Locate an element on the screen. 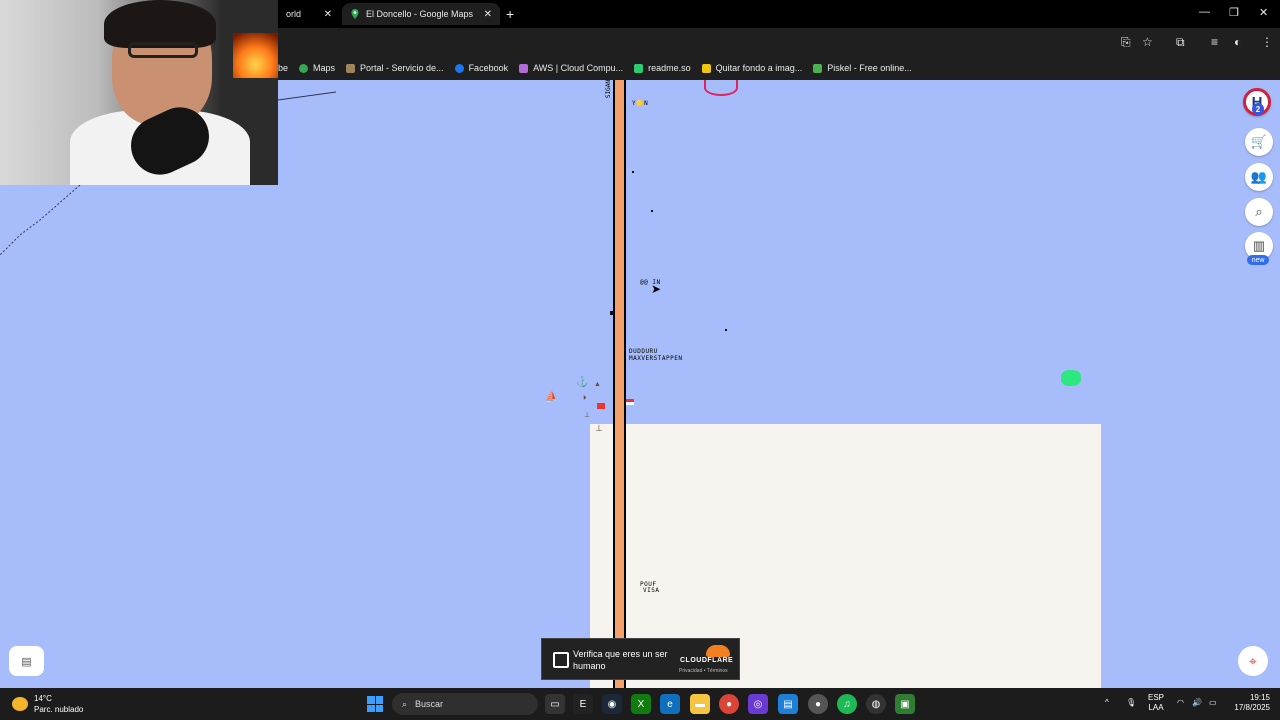 This screenshot has width=1280, height=720. chrome-icon: ● is located at coordinates (729, 704).